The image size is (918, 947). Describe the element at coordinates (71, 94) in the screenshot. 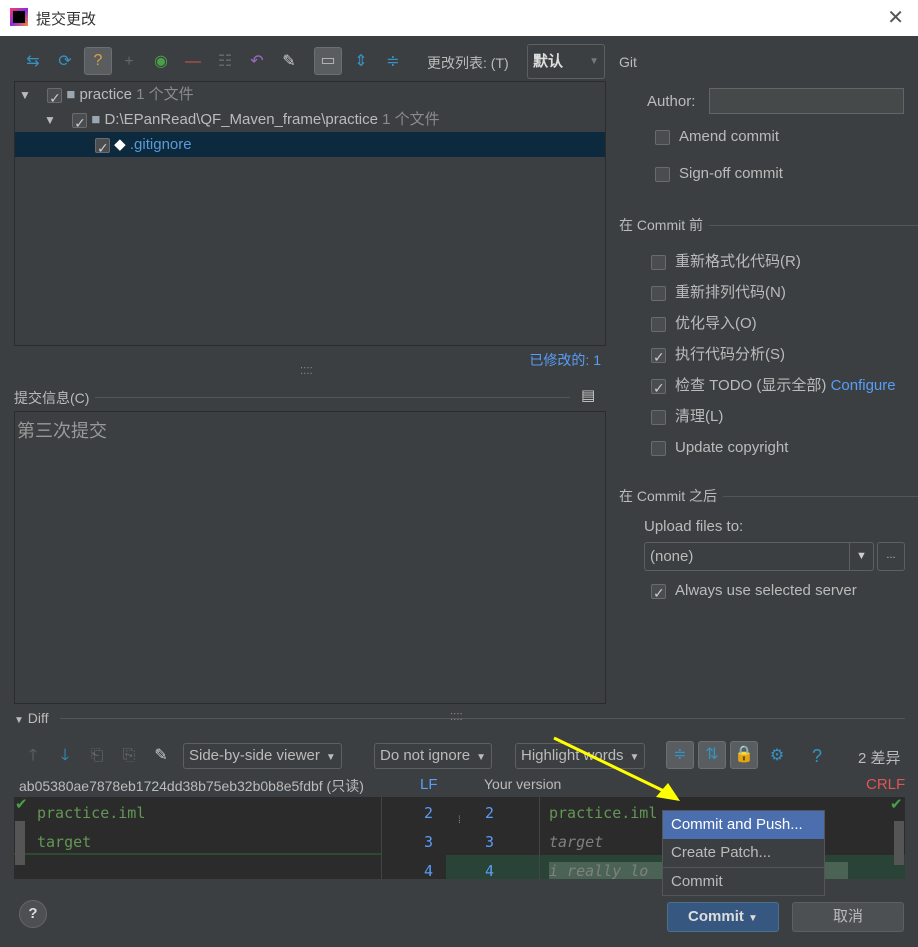

I see `module-icon: ■` at that location.